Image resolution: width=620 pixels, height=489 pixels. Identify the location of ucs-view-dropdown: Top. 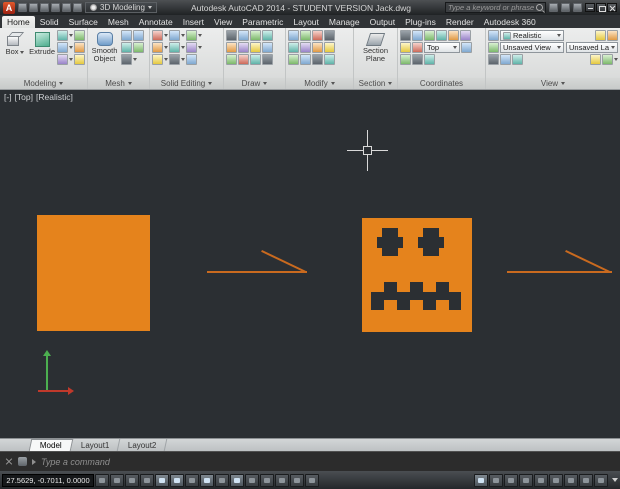
(442, 47).